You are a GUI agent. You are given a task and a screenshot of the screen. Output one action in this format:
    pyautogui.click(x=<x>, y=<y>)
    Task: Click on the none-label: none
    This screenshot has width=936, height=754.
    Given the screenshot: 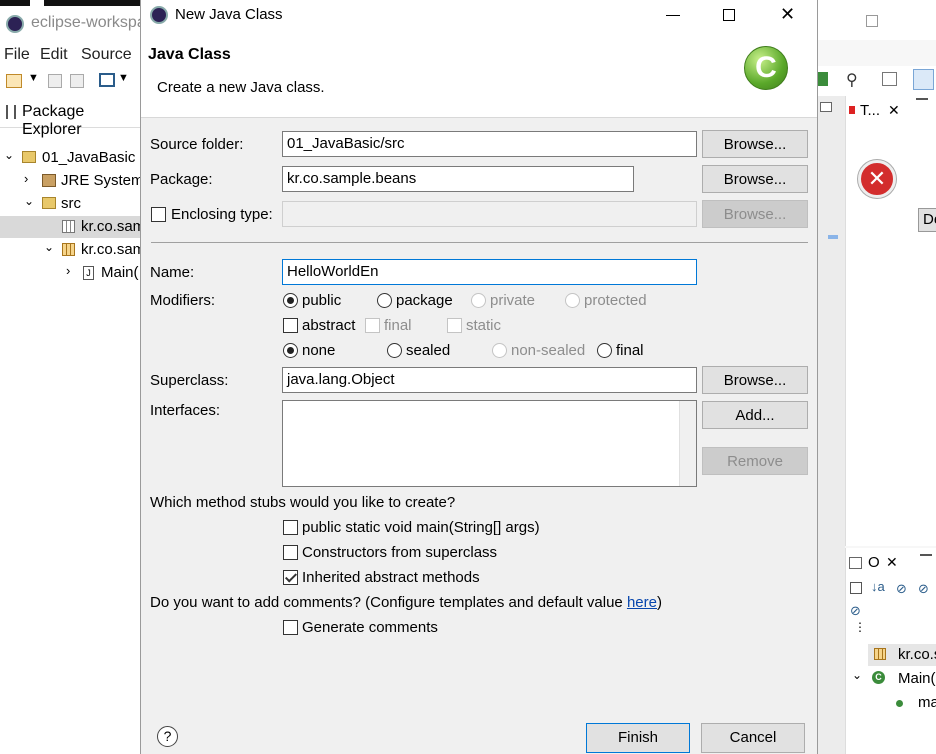 What is the action you would take?
    pyautogui.click(x=319, y=350)
    